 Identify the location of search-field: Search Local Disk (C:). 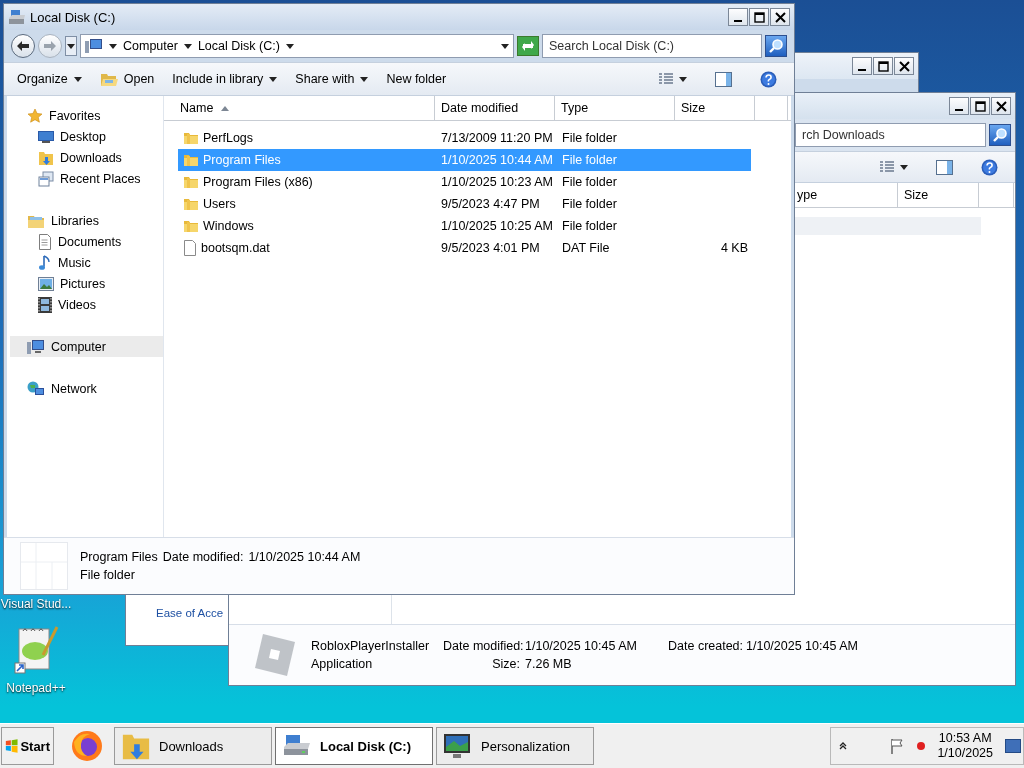
(652, 46).